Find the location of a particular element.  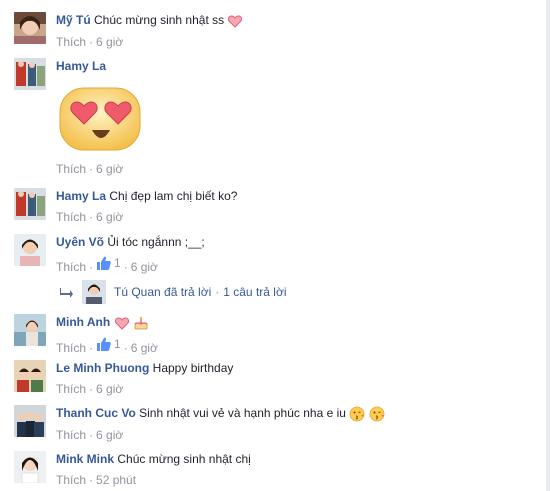

reply-summary: Tú Quan đã trả lời · 1 câu trả lời is located at coordinates (173, 292).